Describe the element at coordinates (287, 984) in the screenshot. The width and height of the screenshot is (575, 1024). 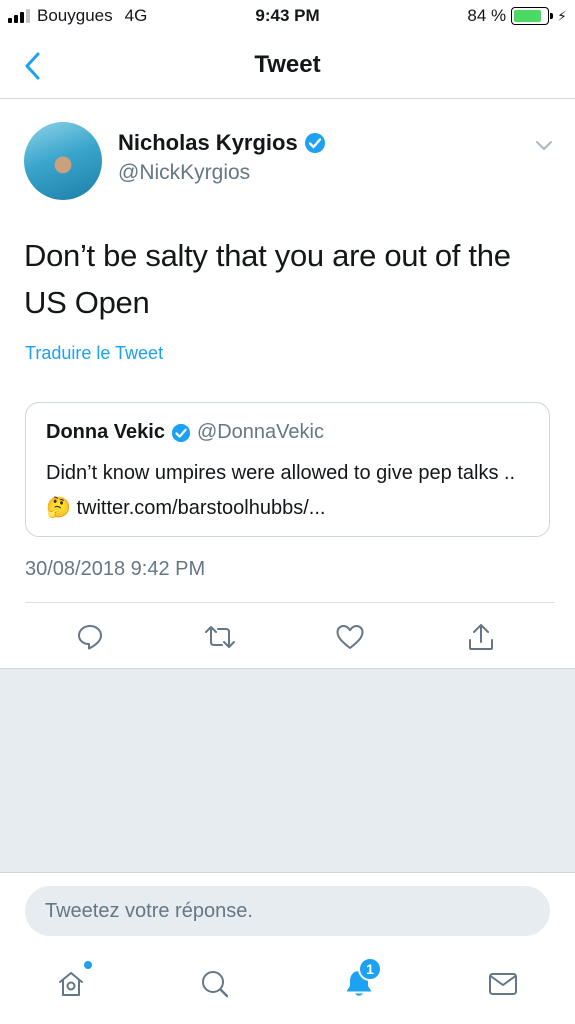
I see `tab-bar: 1` at that location.